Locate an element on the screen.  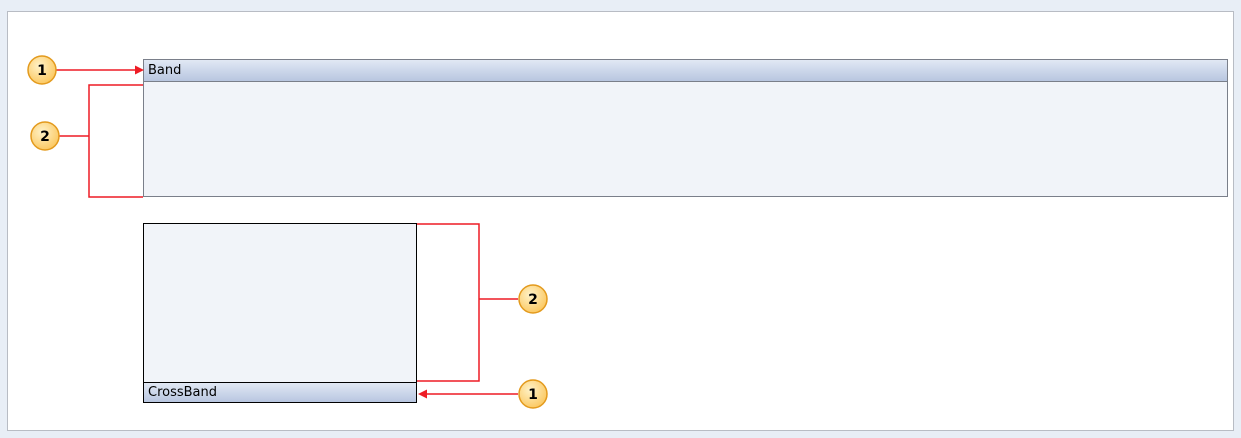
callout-2-bottom-icon: 2 is located at coordinates (533, 299).